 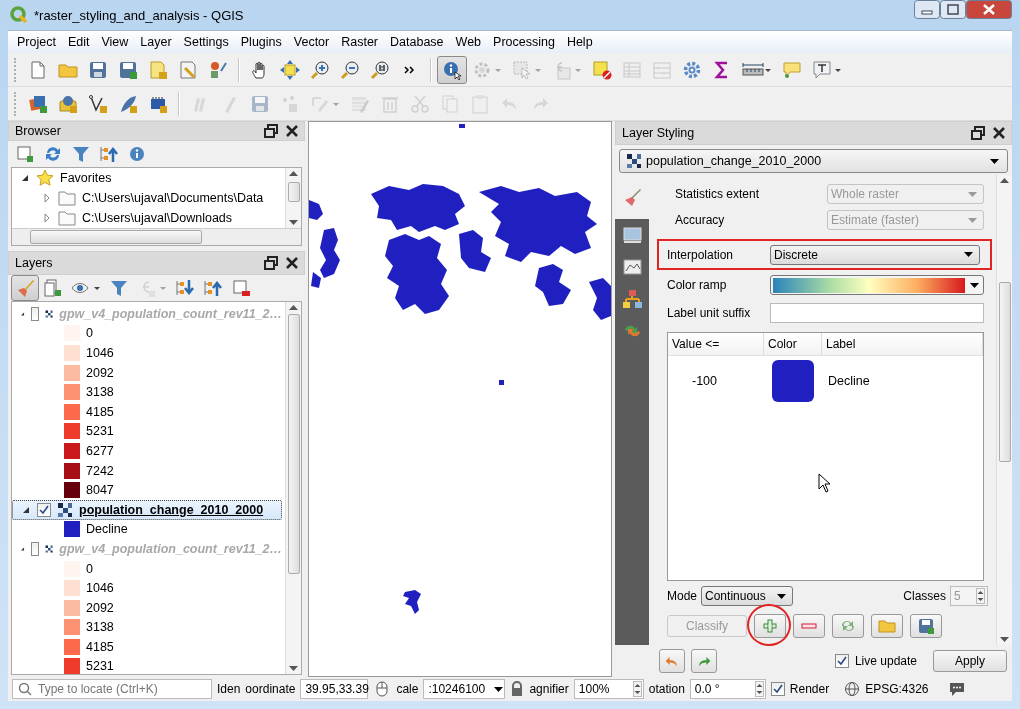 What do you see at coordinates (116, 42) in the screenshot?
I see `menu-item: View` at bounding box center [116, 42].